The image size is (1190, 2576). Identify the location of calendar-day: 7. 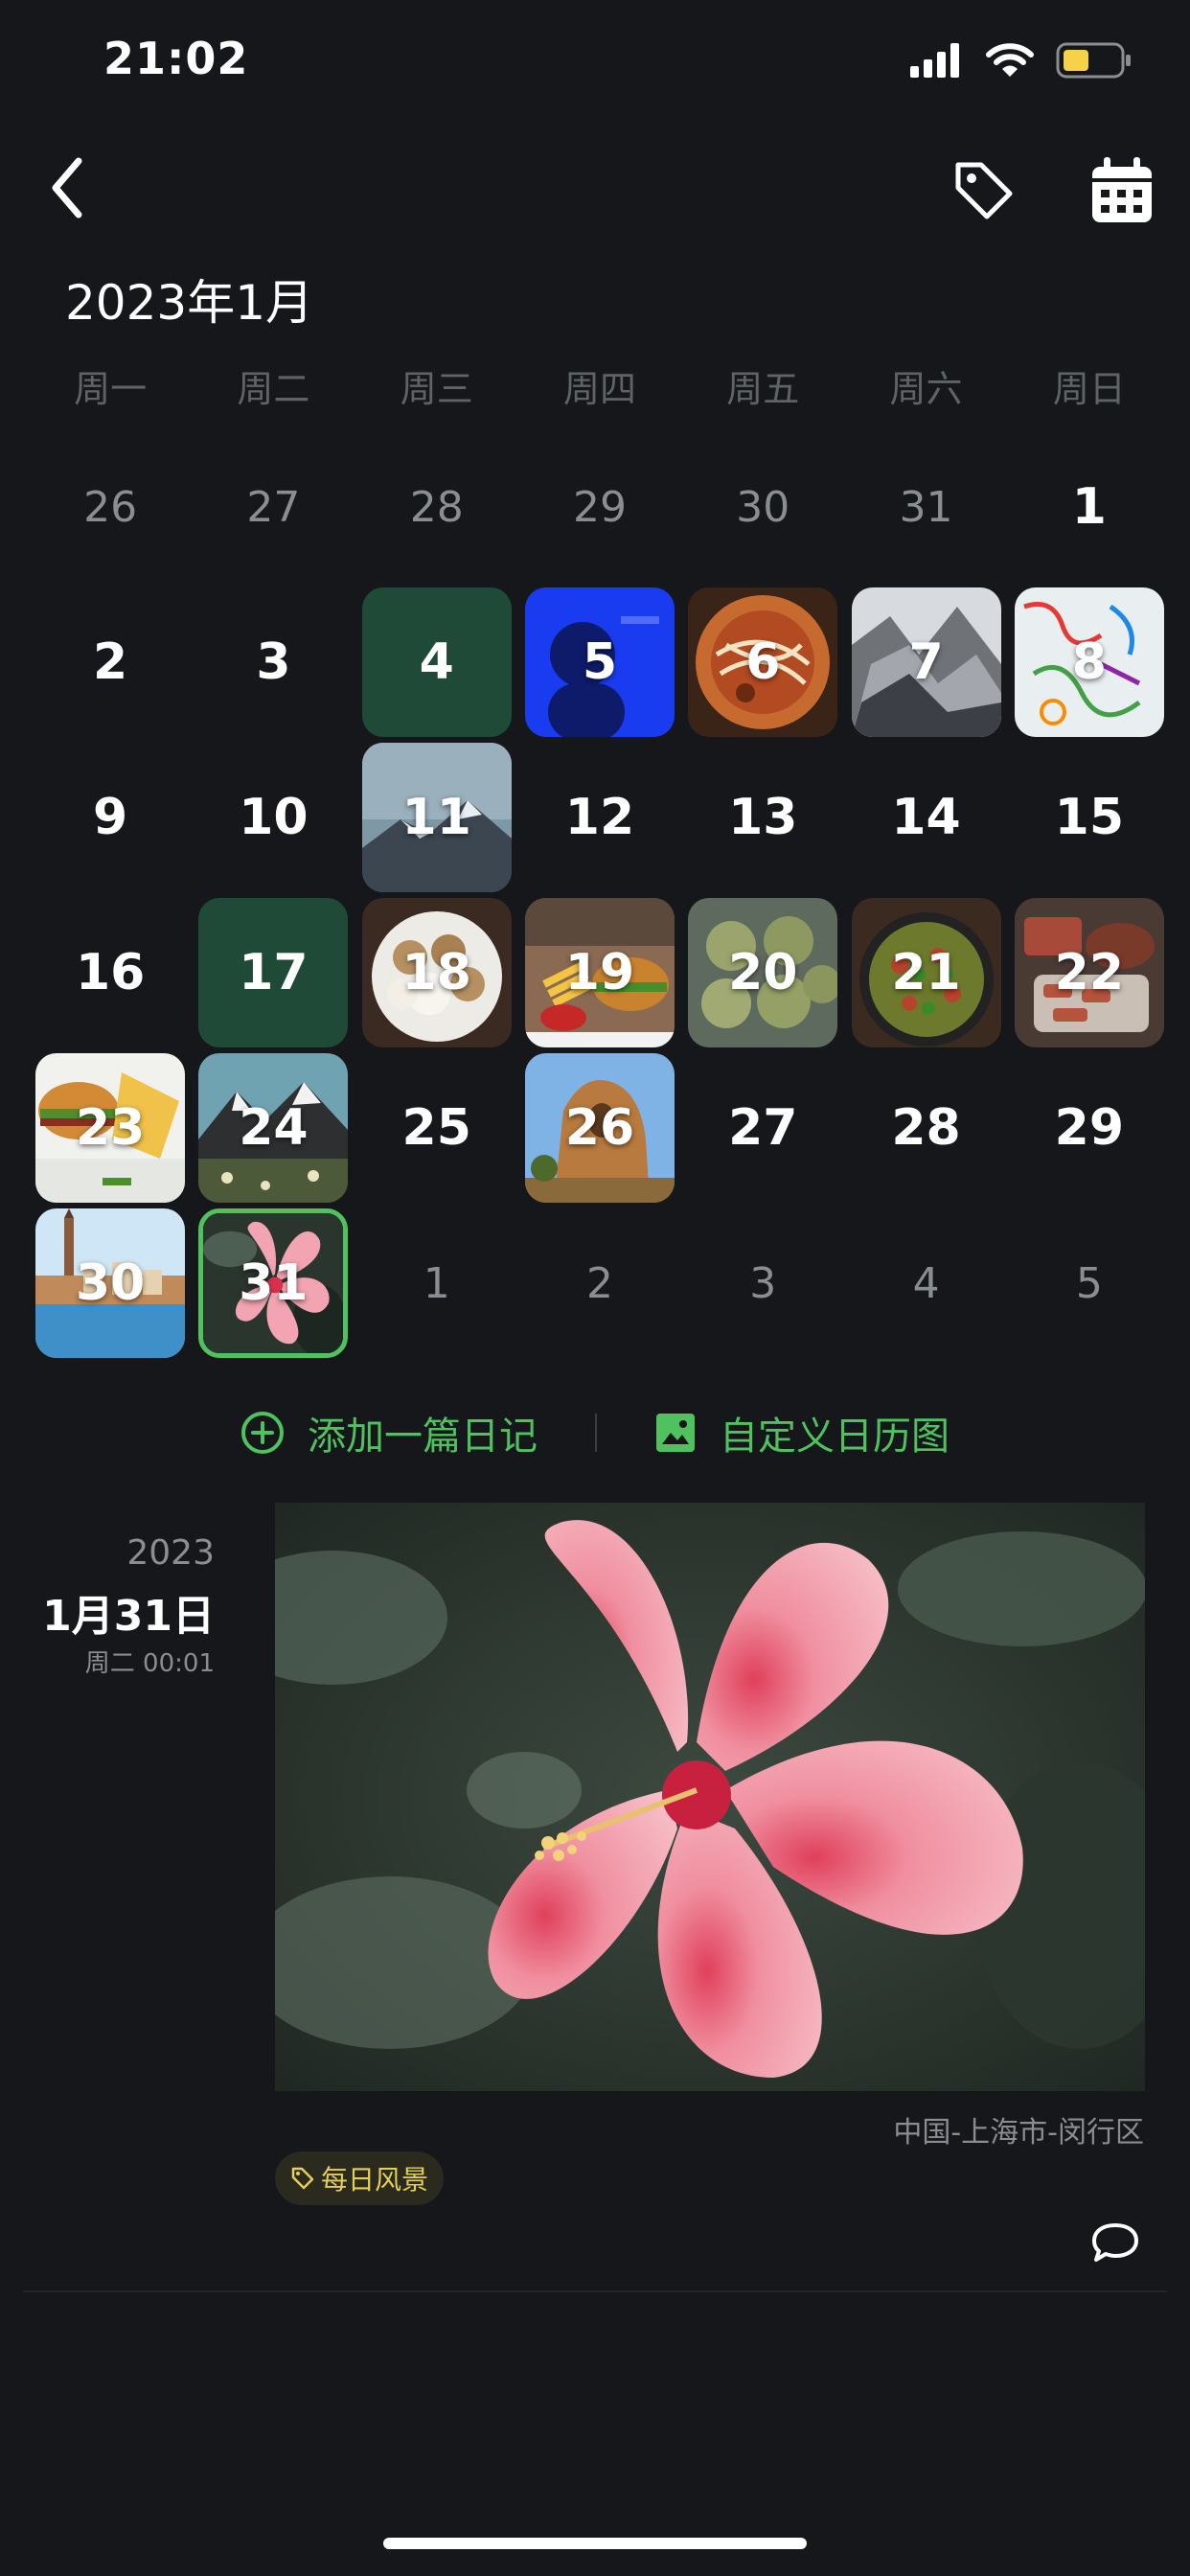
(926, 662).